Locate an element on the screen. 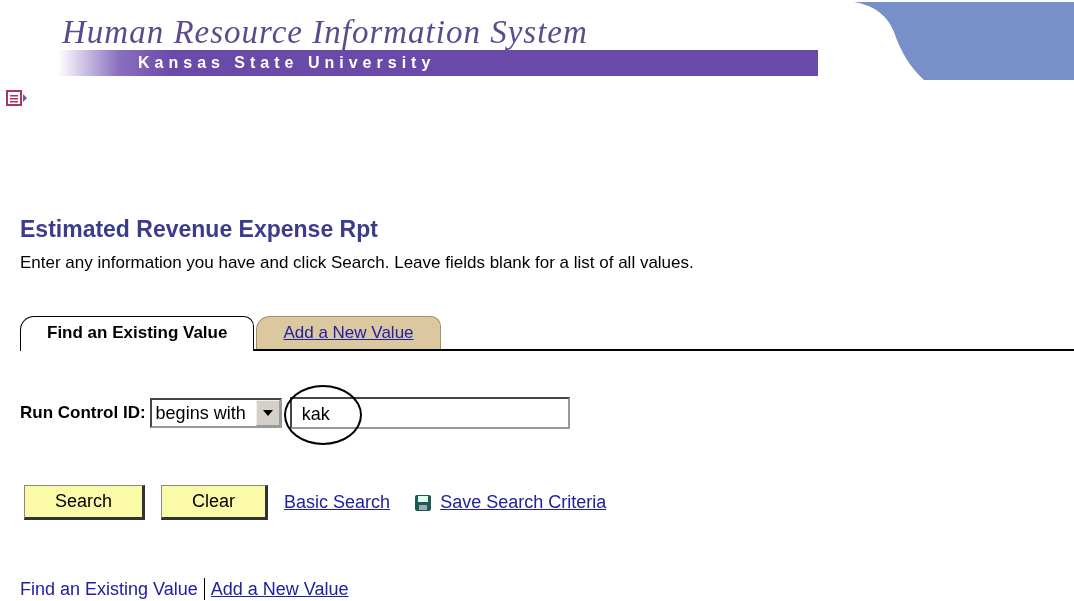  menu-icon is located at coordinates (17, 99).